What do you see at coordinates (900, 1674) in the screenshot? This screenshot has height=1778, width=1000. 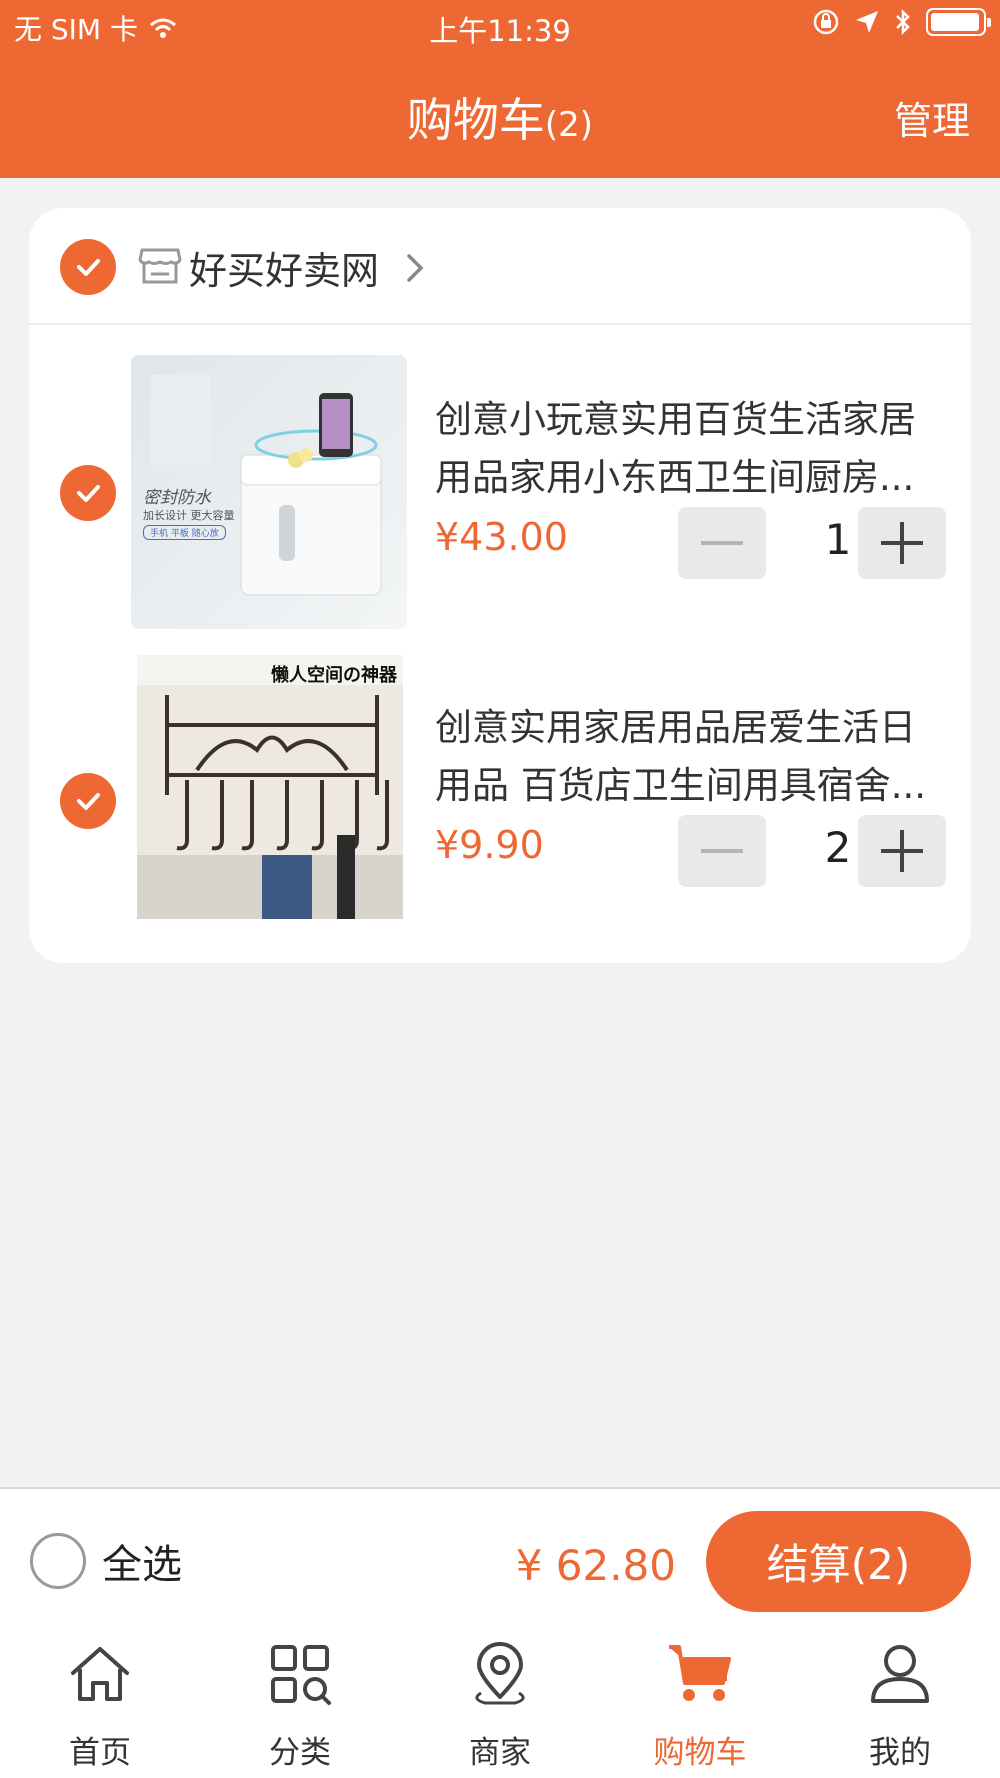 I see `user-icon` at bounding box center [900, 1674].